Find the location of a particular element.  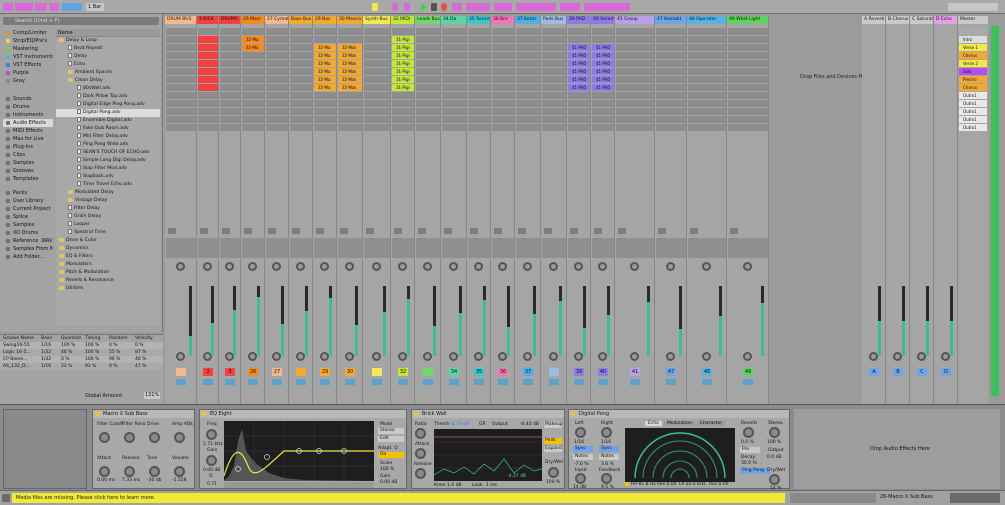

drop-effects-zone: Drop Audio Effects Here is located at coordinates (897, 449).